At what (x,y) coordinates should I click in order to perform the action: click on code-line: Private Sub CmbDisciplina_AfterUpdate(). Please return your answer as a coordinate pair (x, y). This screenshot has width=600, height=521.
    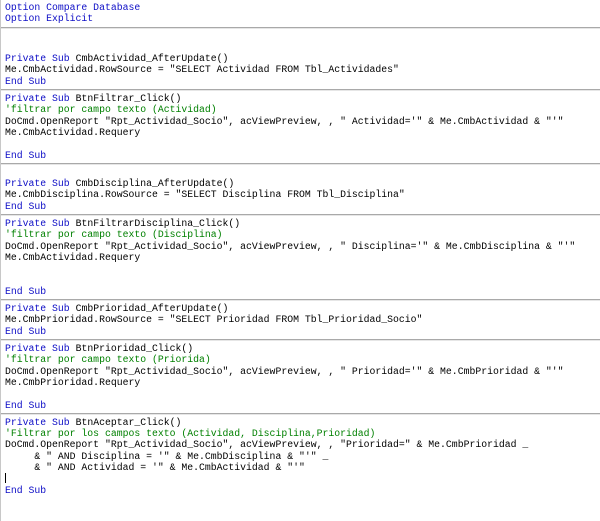
    Looking at the image, I should click on (300, 183).